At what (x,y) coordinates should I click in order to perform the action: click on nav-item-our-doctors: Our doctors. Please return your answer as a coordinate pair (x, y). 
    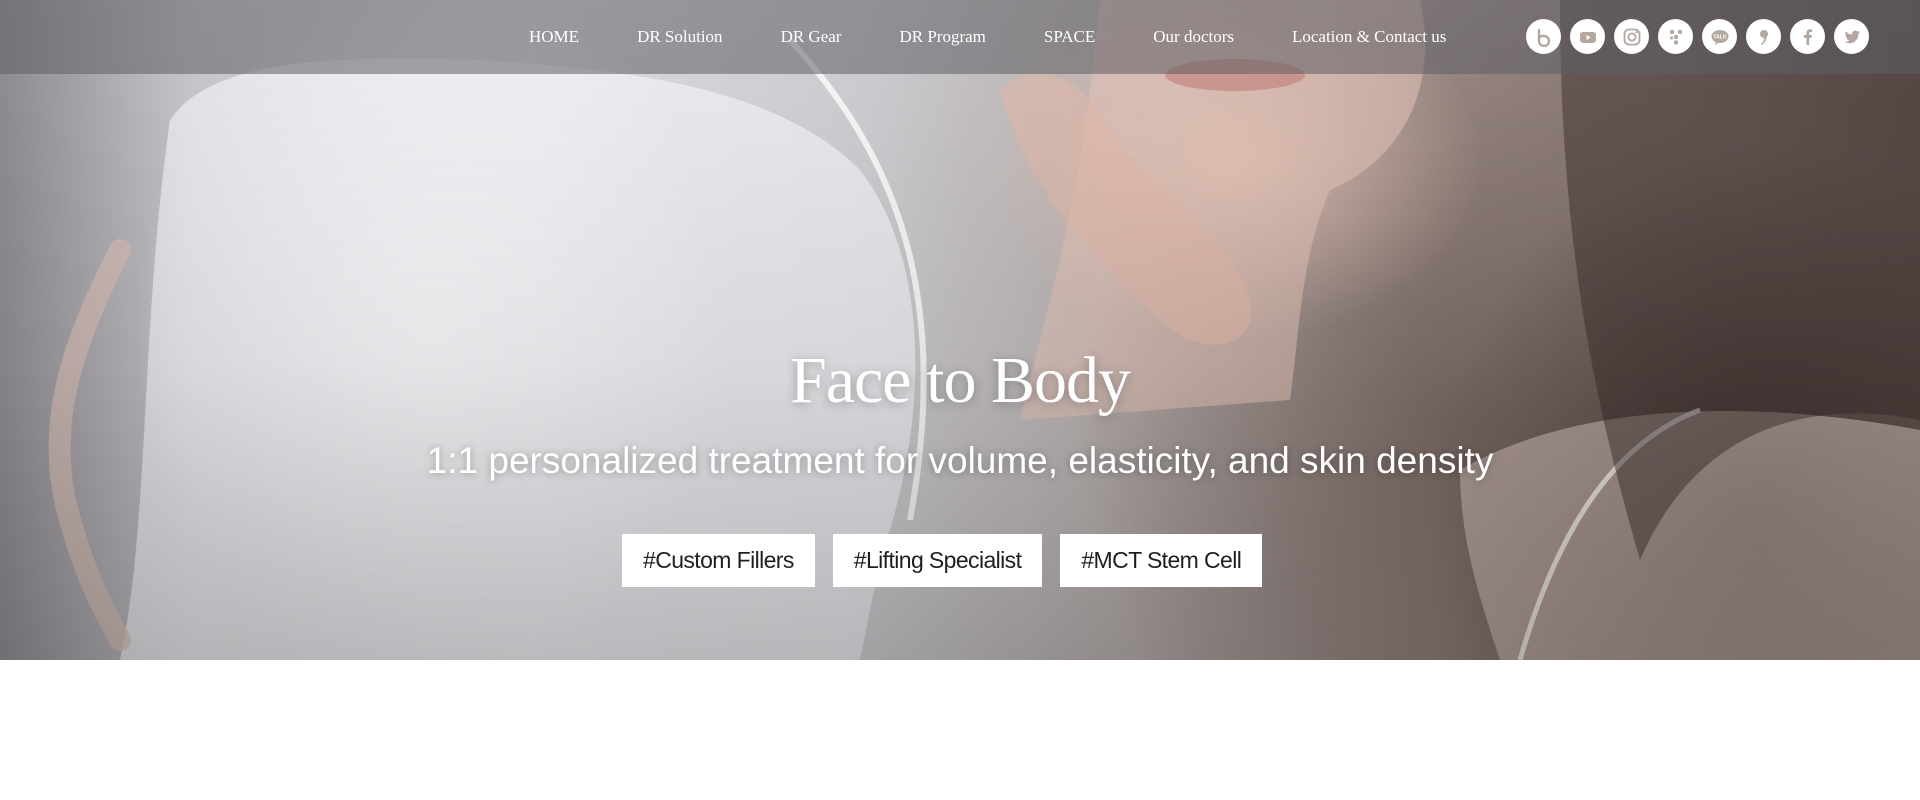
    Looking at the image, I should click on (1193, 37).